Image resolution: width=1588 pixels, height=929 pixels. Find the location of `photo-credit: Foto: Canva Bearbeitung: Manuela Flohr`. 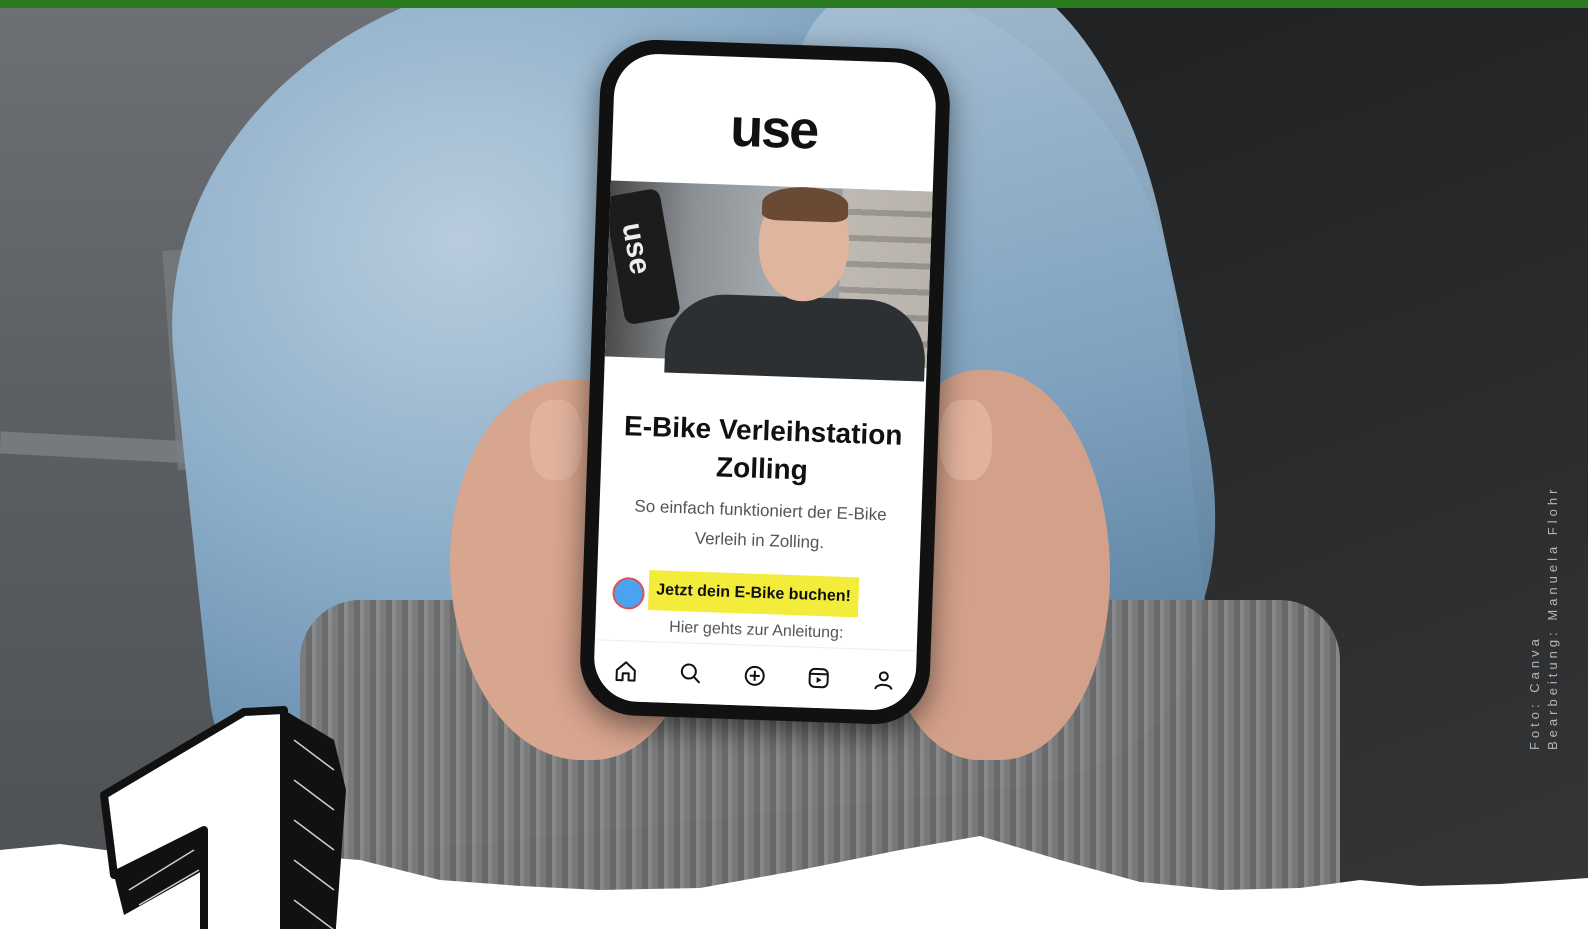

photo-credit: Foto: Canva Bearbeitung: Manuela Flohr is located at coordinates (1544, 618).